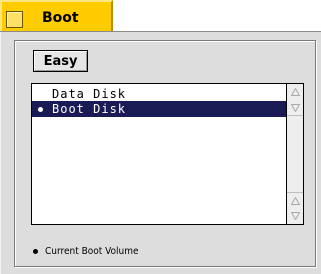 Image resolution: width=321 pixels, height=274 pixels. Describe the element at coordinates (60, 61) in the screenshot. I see `easy-button: Easy` at that location.